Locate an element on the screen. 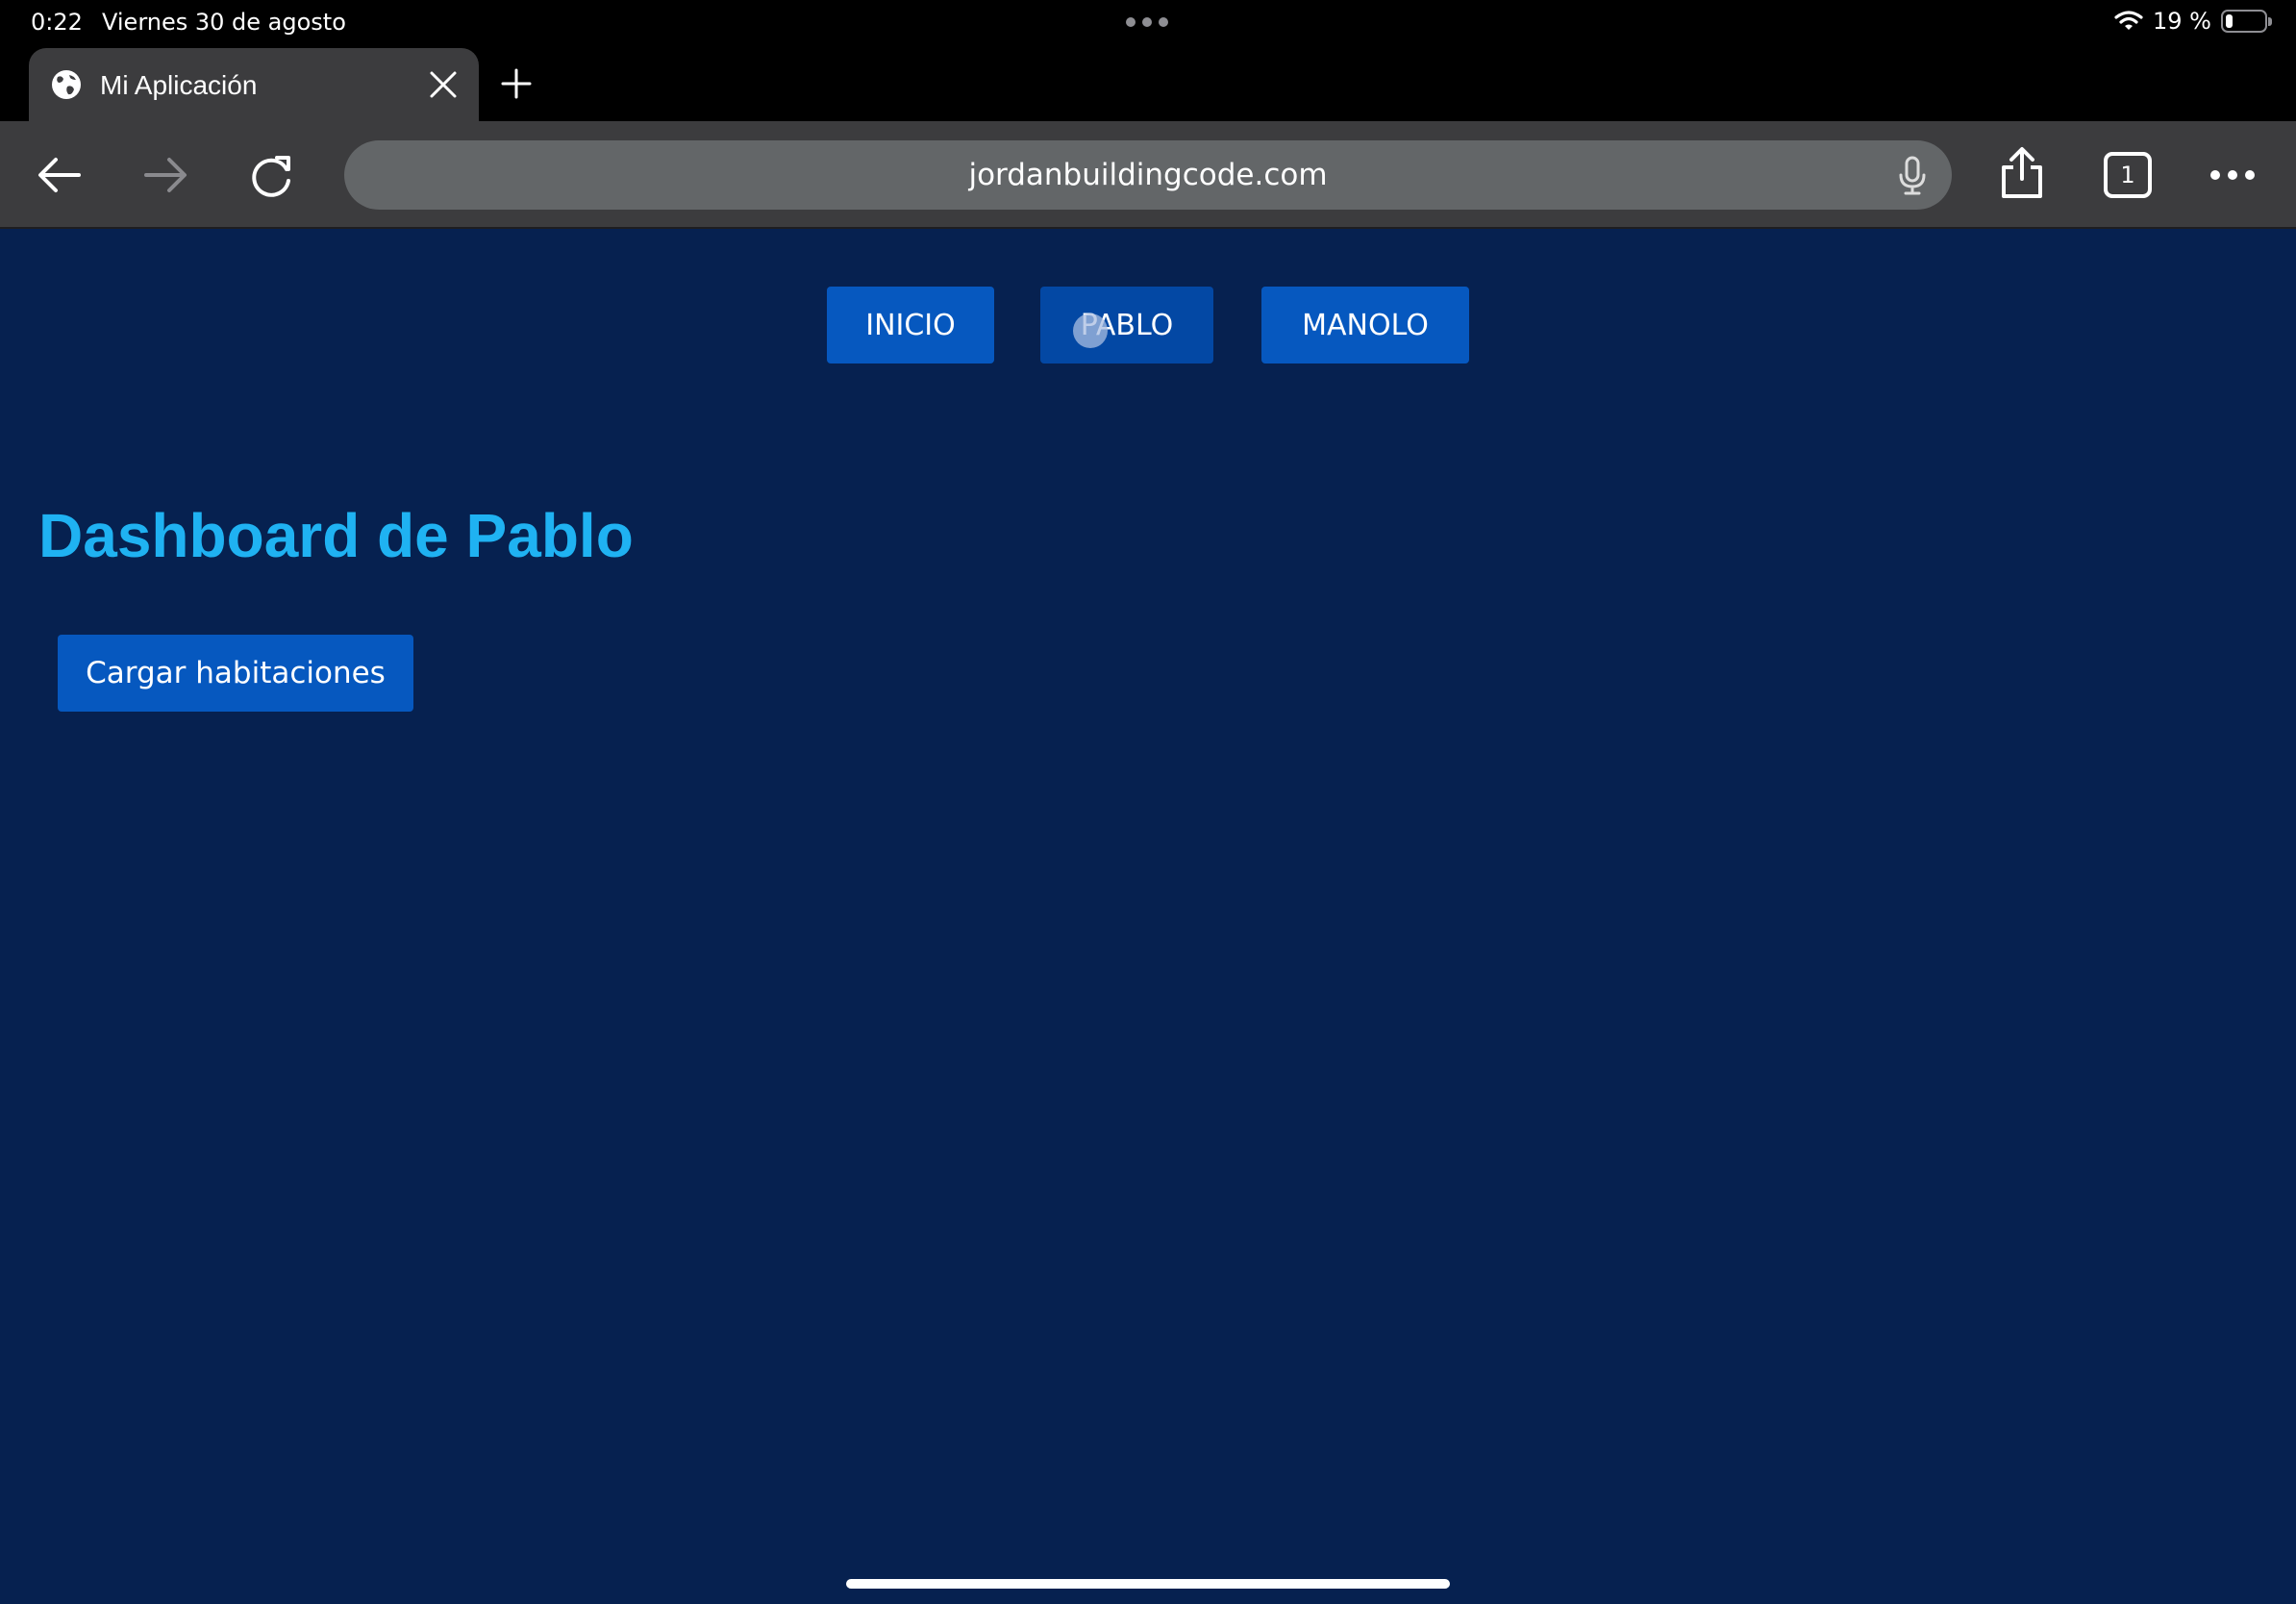 The image size is (2296, 1604). status-bar: 0:22 Viernes 30 de agosto 19 % is located at coordinates (1148, 23).